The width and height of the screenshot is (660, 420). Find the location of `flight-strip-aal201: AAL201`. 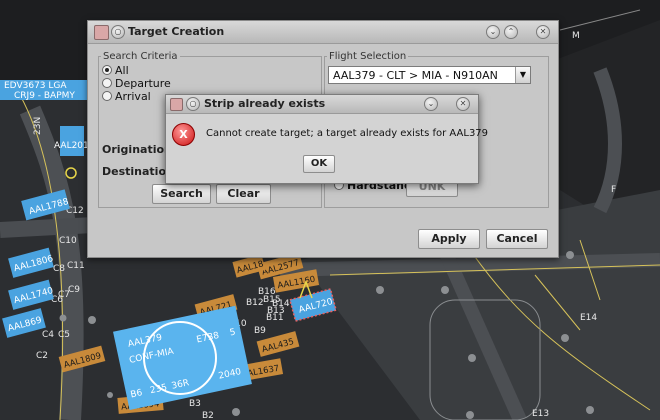

flight-strip-aal201: AAL201 is located at coordinates (71, 146).